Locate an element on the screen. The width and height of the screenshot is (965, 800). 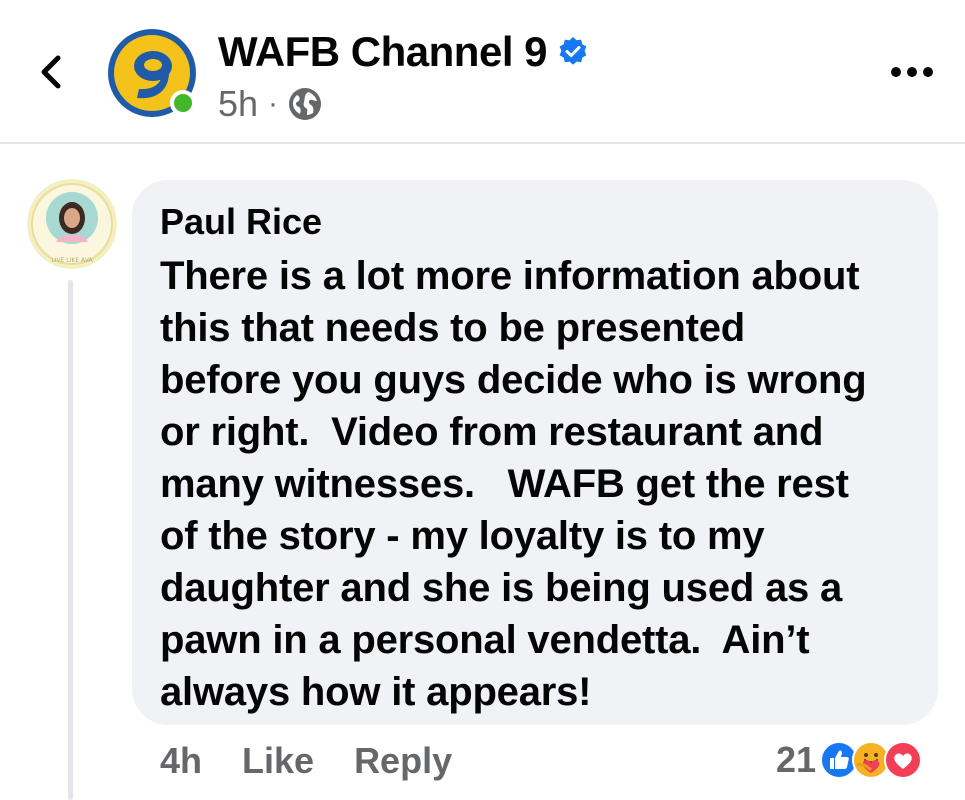
comment-actions: 4h Like Reply is located at coordinates (306, 761).